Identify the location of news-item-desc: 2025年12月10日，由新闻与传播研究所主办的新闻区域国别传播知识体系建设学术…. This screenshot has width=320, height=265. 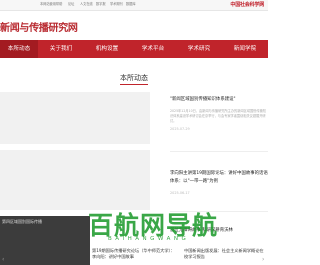
(218, 116).